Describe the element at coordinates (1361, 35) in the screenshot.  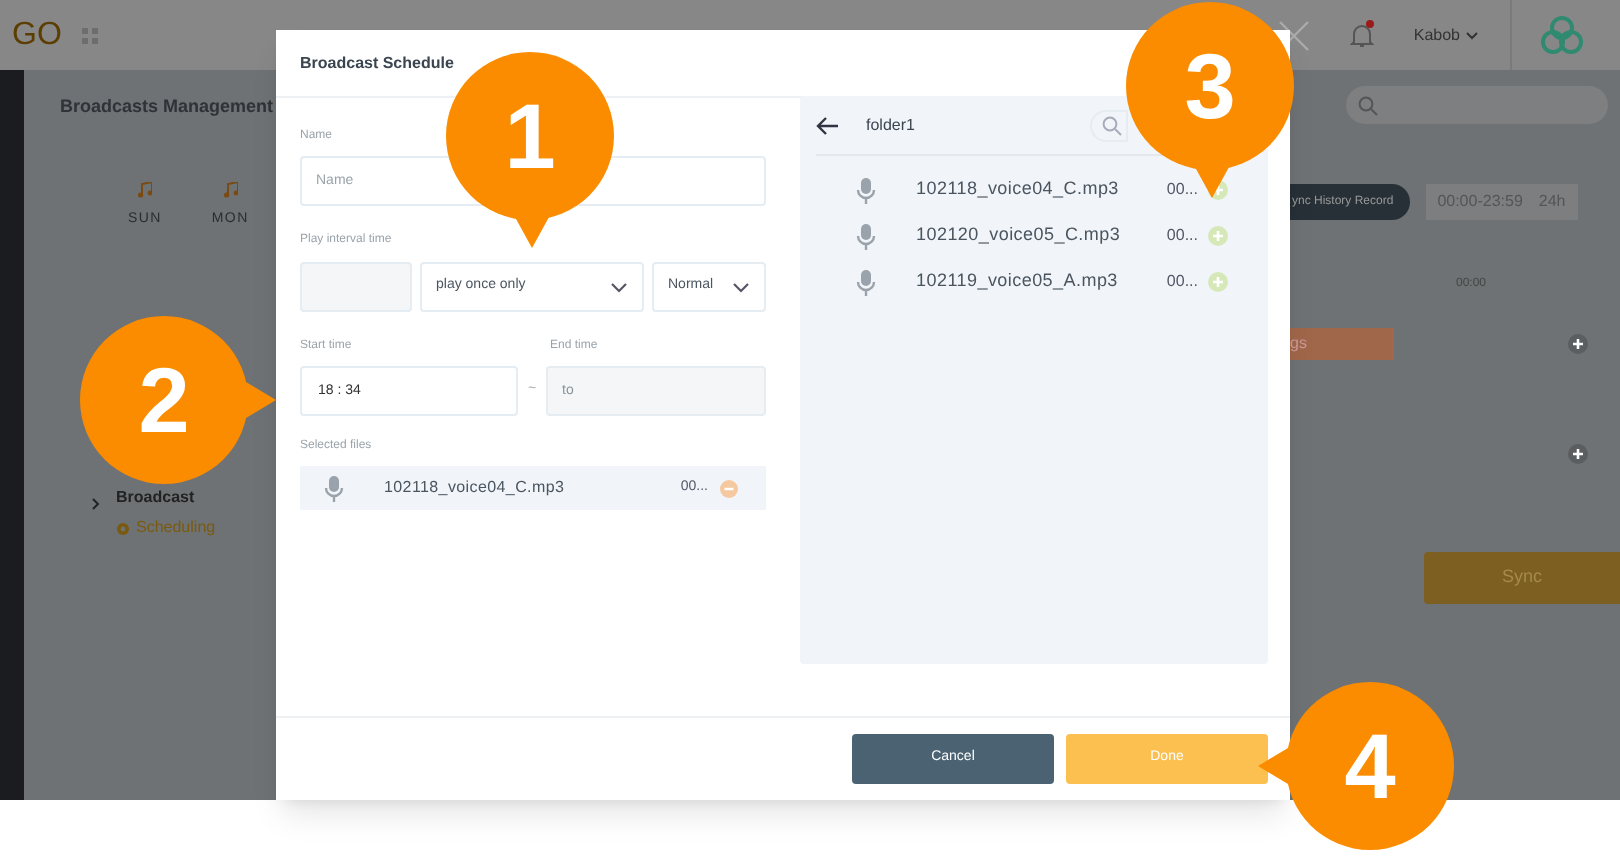
I see `bell-icon` at that location.